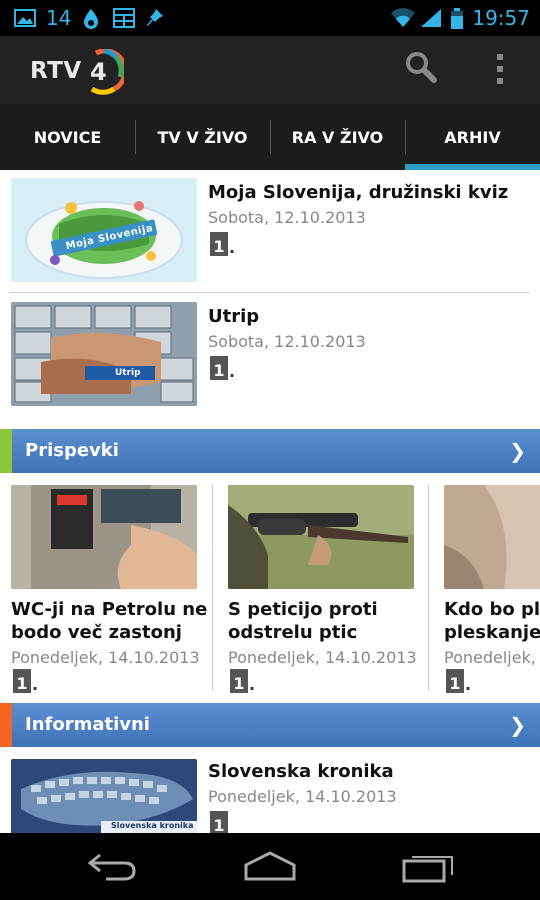 This screenshot has width=540, height=900. Describe the element at coordinates (104, 796) in the screenshot. I see `thumbnail-slovenska-kronika: Slovenska kronika` at that location.